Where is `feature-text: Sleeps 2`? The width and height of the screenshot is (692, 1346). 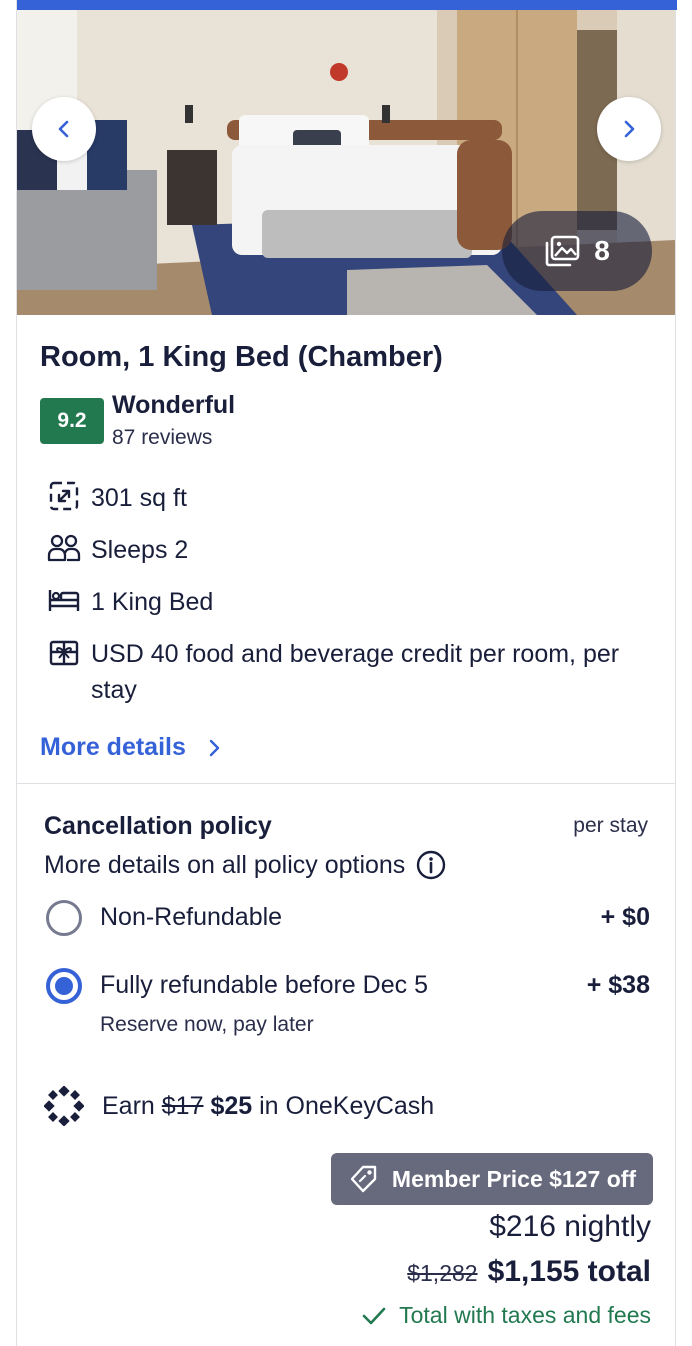
feature-text: Sleeps 2 is located at coordinates (140, 550).